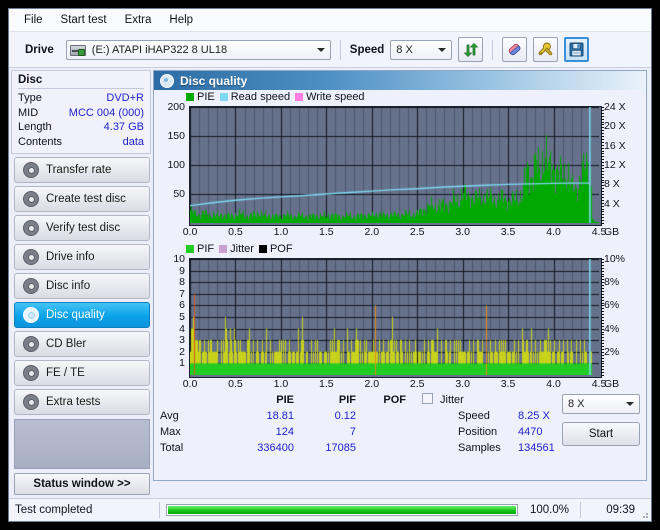  I want to click on sidebar-item-transfer-rate: Transfer rate, so click(82, 170).